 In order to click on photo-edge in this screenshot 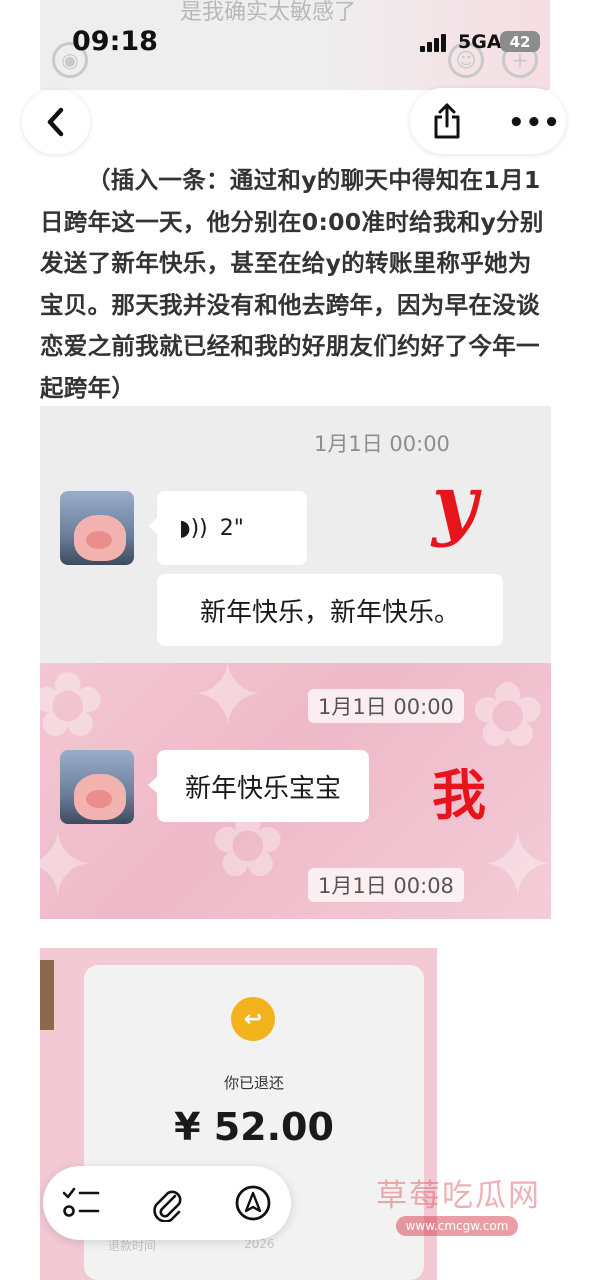, I will do `click(47, 995)`.